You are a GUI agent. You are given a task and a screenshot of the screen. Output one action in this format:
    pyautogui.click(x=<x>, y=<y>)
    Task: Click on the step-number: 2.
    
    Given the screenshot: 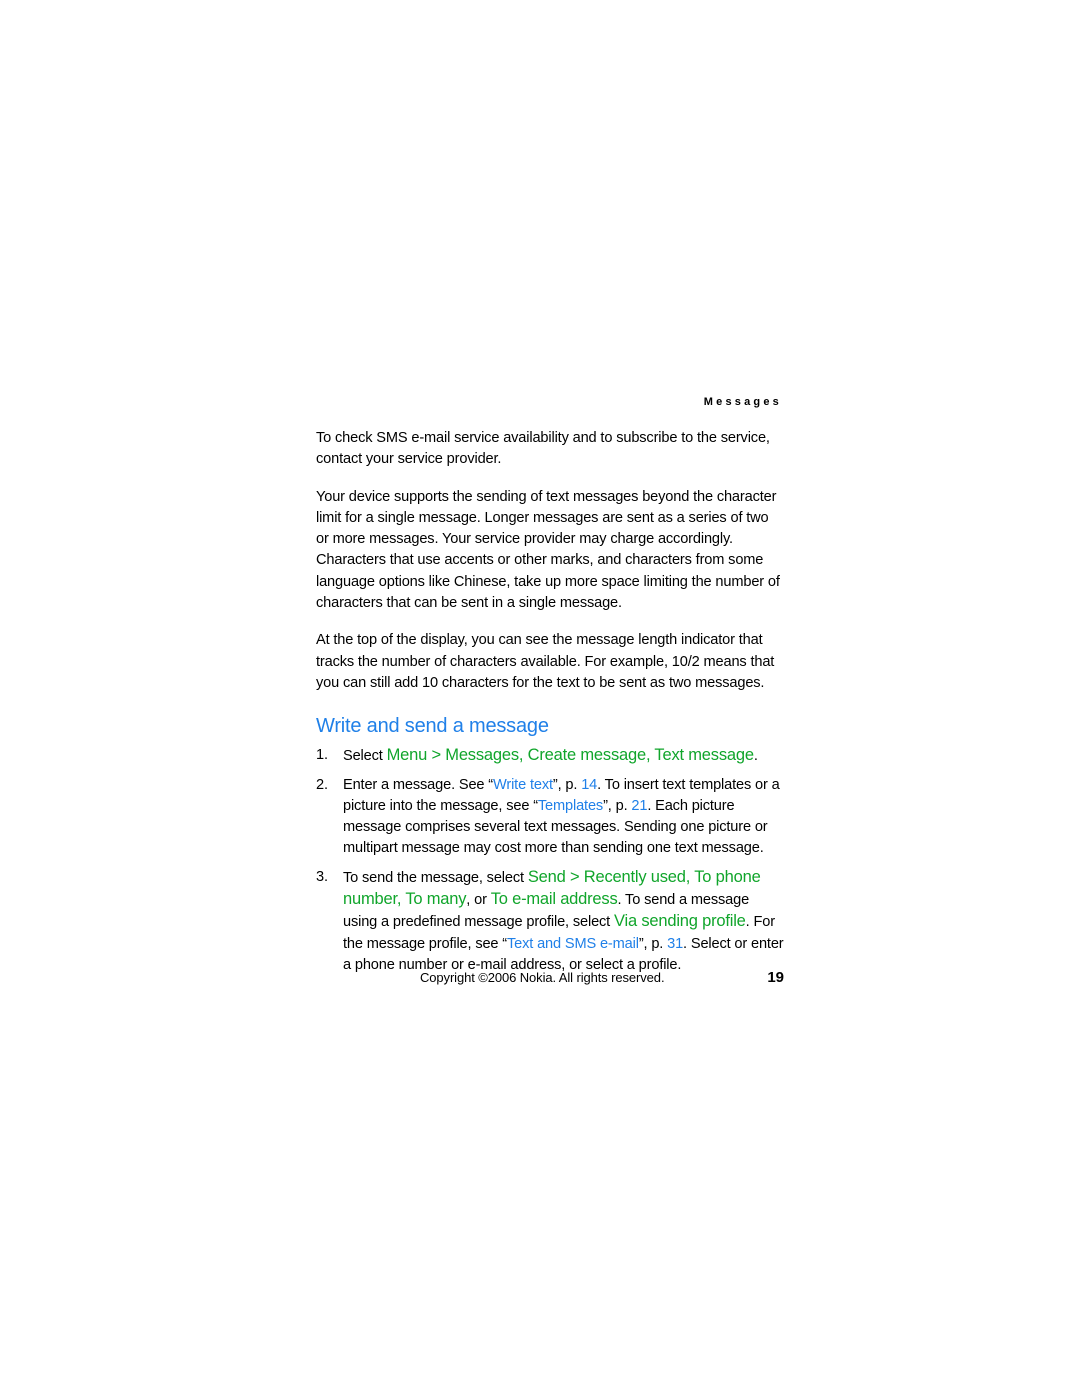 What is the action you would take?
    pyautogui.click(x=322, y=784)
    